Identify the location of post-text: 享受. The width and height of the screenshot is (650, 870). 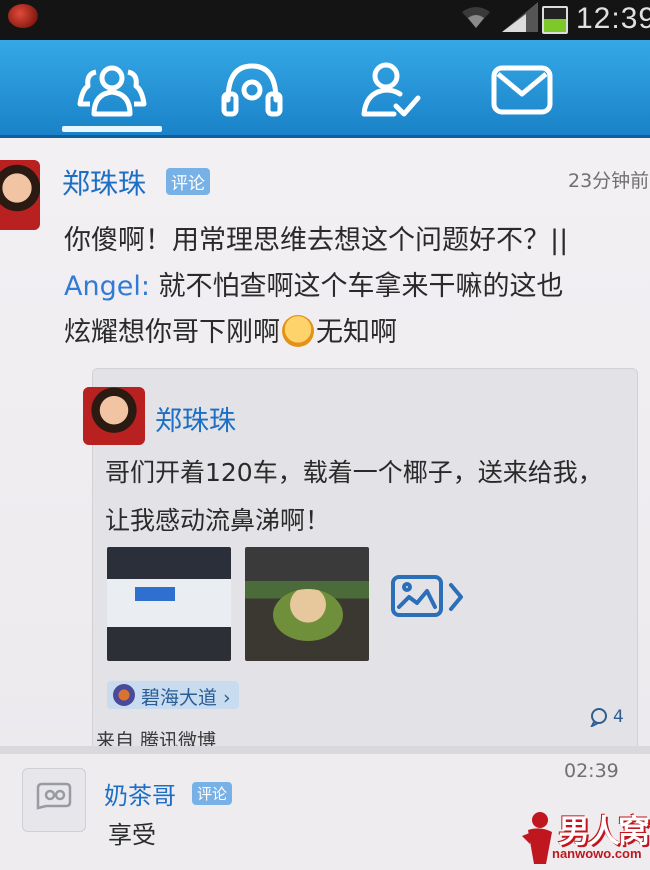
(132, 835).